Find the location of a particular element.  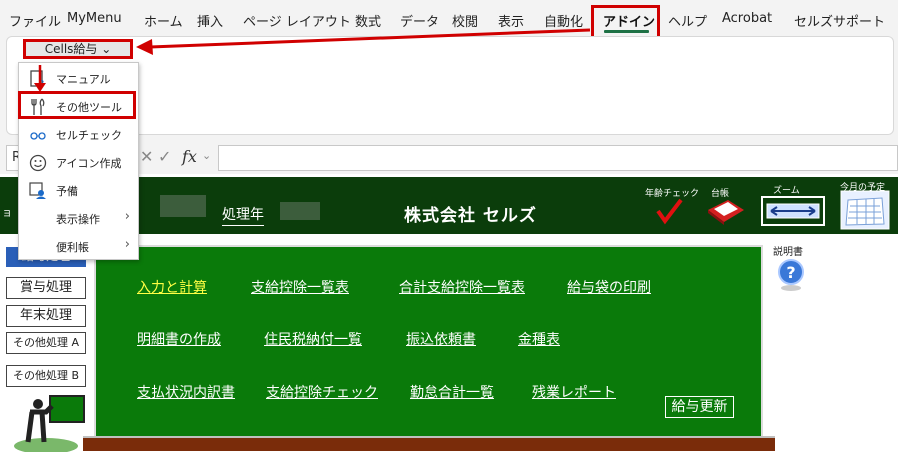

link-input-and-calc: 入力と計算 is located at coordinates (172, 287).